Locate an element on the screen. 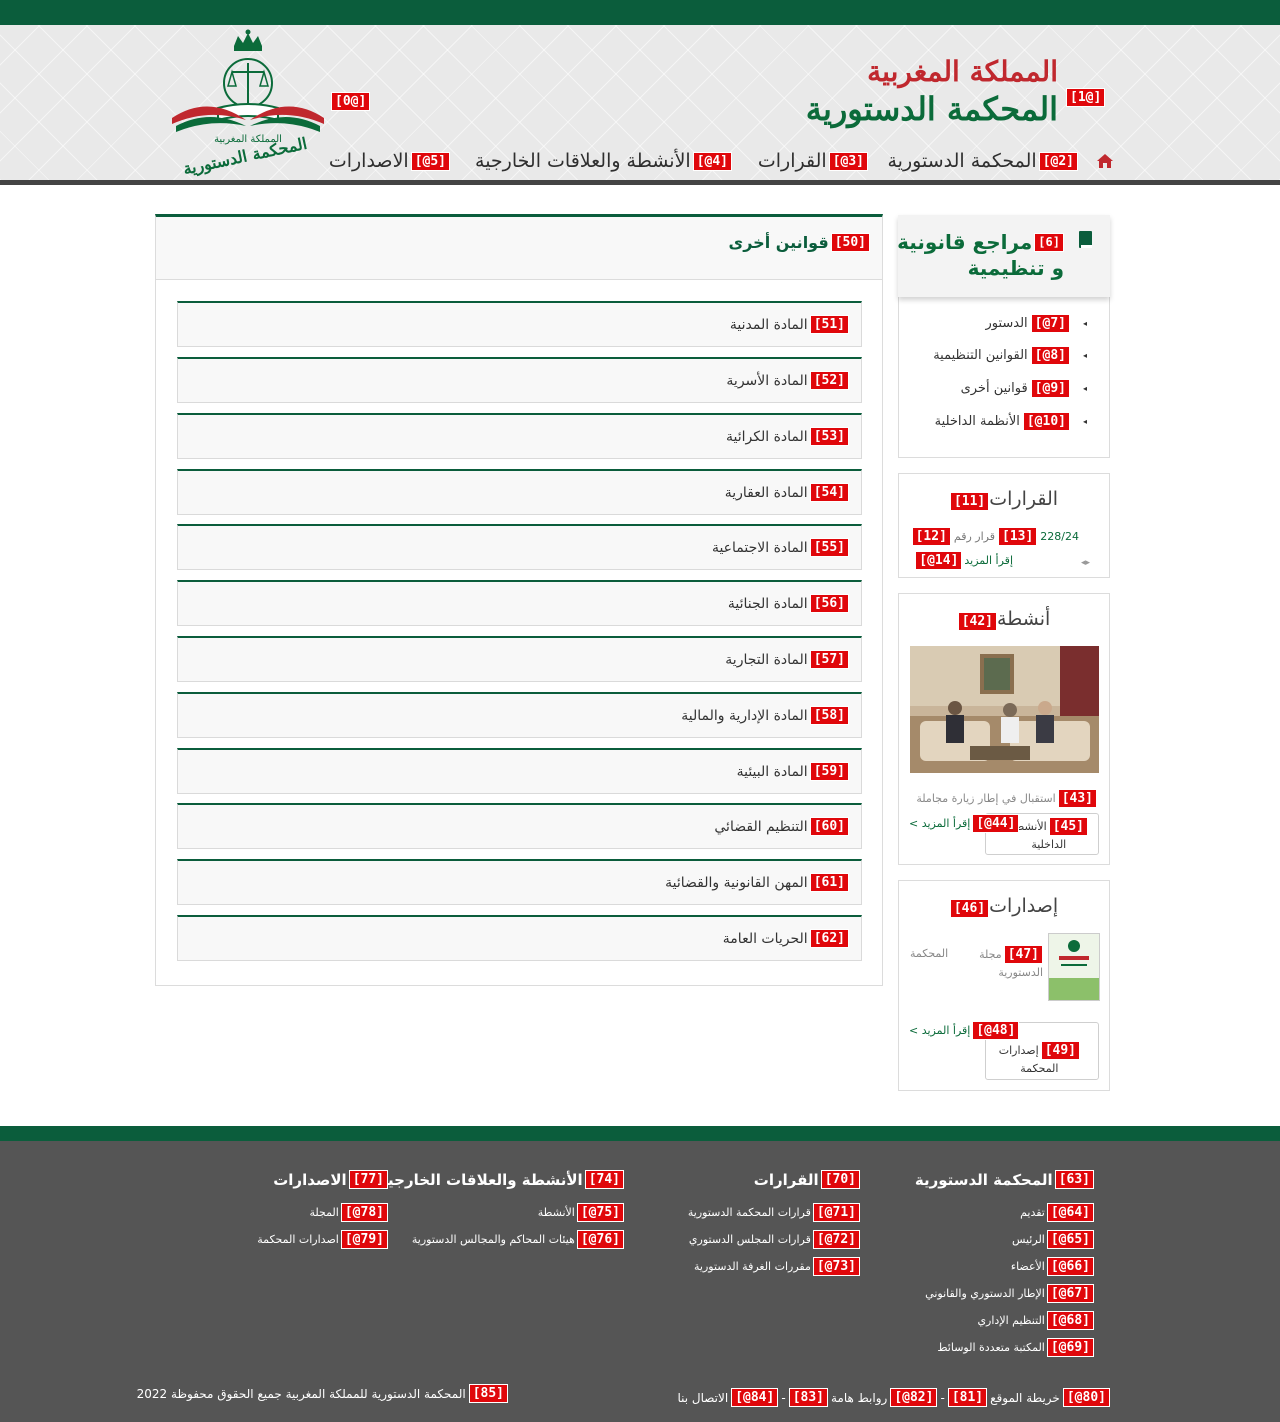 This screenshot has height=1422, width=1280. site-title-court: المحكمة الدستورية is located at coordinates (932, 109).